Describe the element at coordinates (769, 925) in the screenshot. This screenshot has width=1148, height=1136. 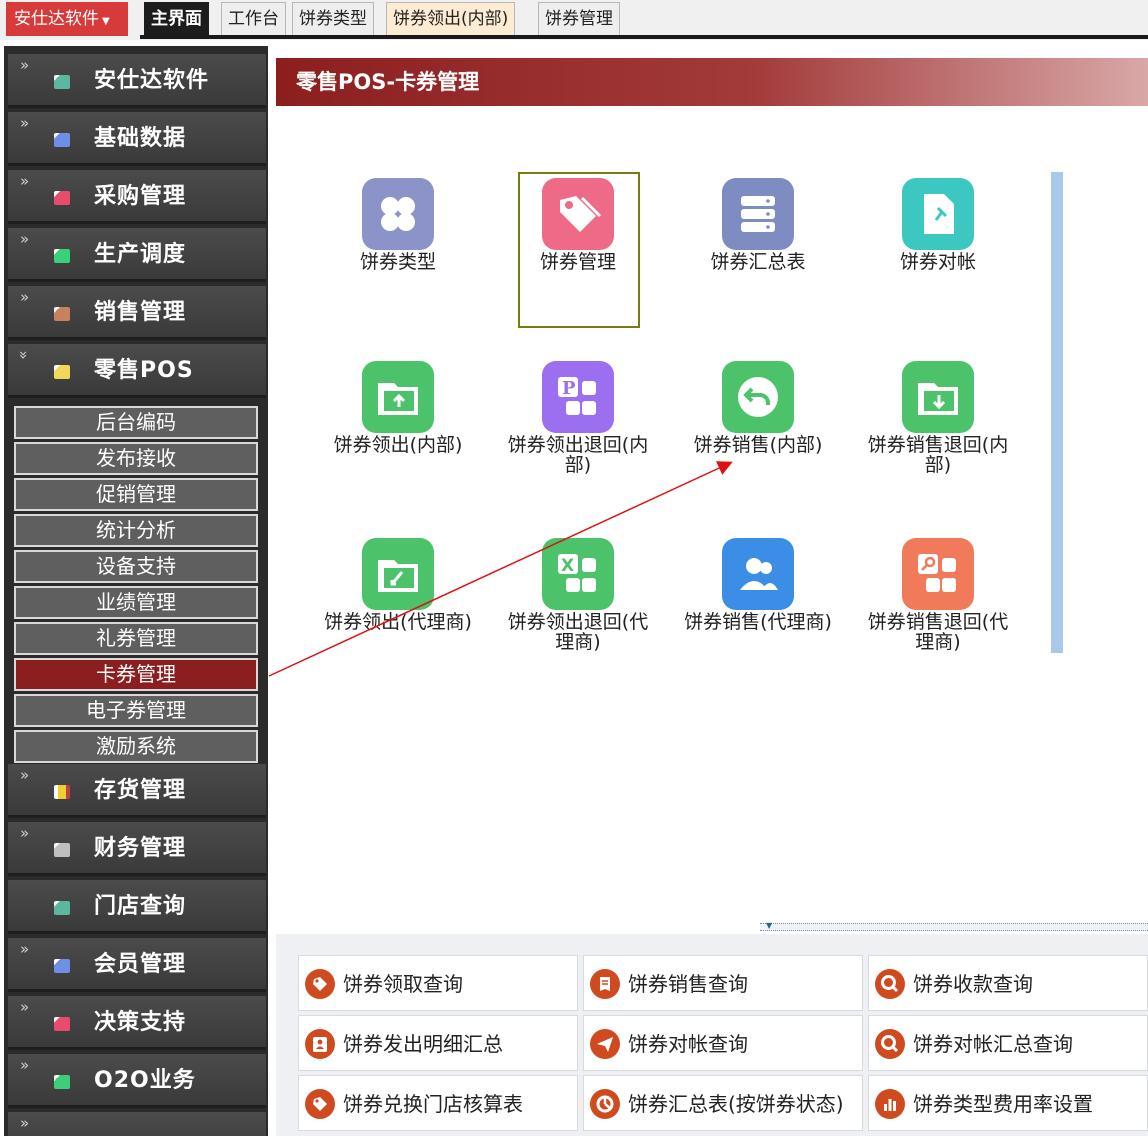
I see `triangle-down-icon: ▼` at that location.